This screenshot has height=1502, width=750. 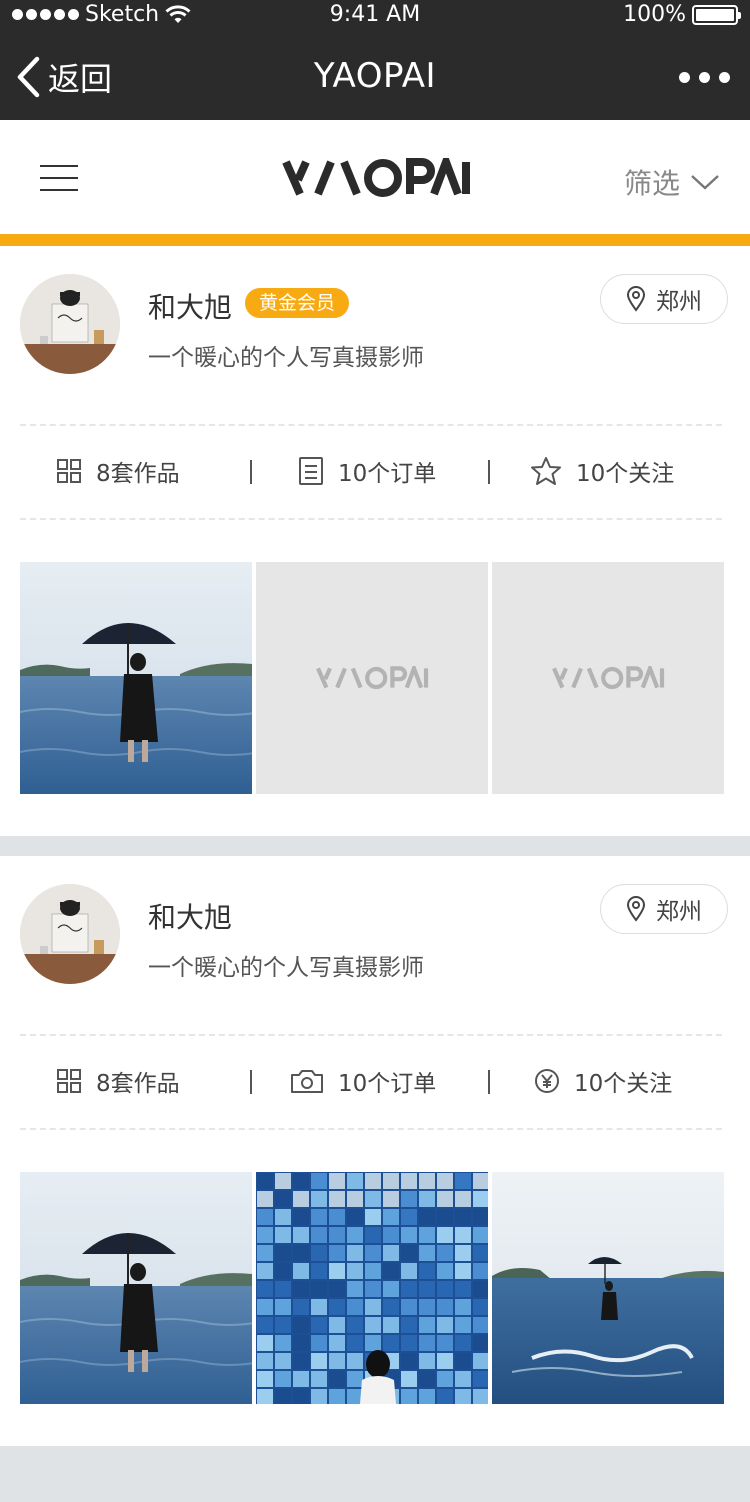 What do you see at coordinates (311, 471) in the screenshot?
I see `list-icon` at bounding box center [311, 471].